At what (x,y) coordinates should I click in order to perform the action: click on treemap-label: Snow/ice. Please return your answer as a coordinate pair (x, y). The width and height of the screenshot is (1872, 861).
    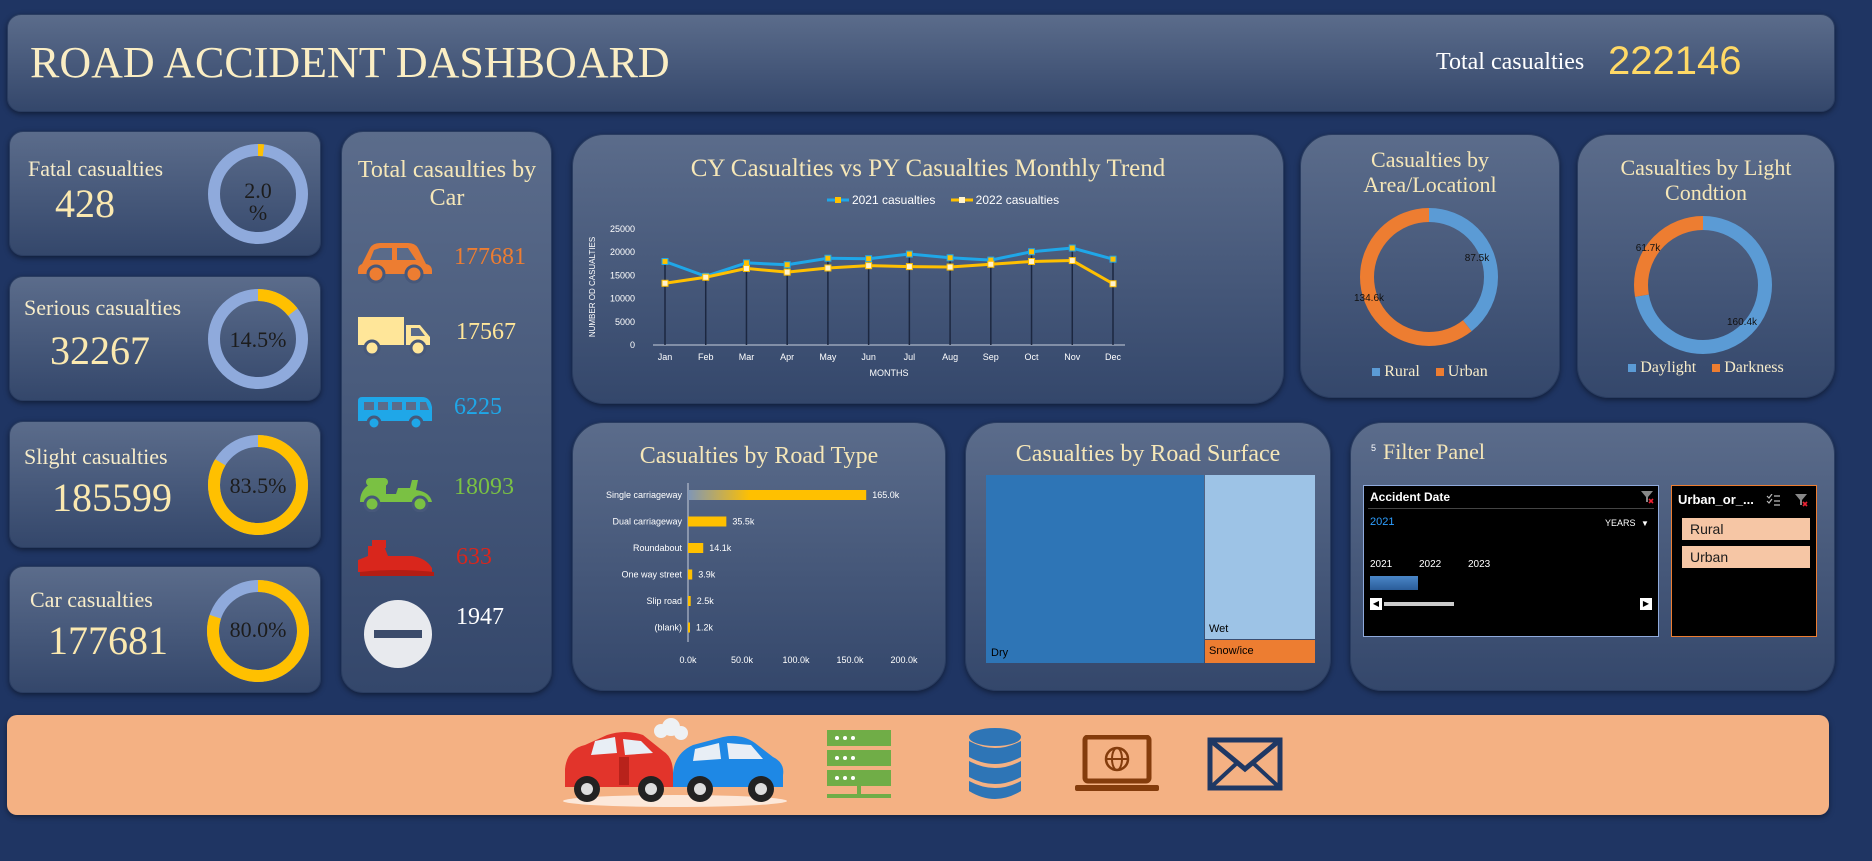
    Looking at the image, I should click on (1231, 651).